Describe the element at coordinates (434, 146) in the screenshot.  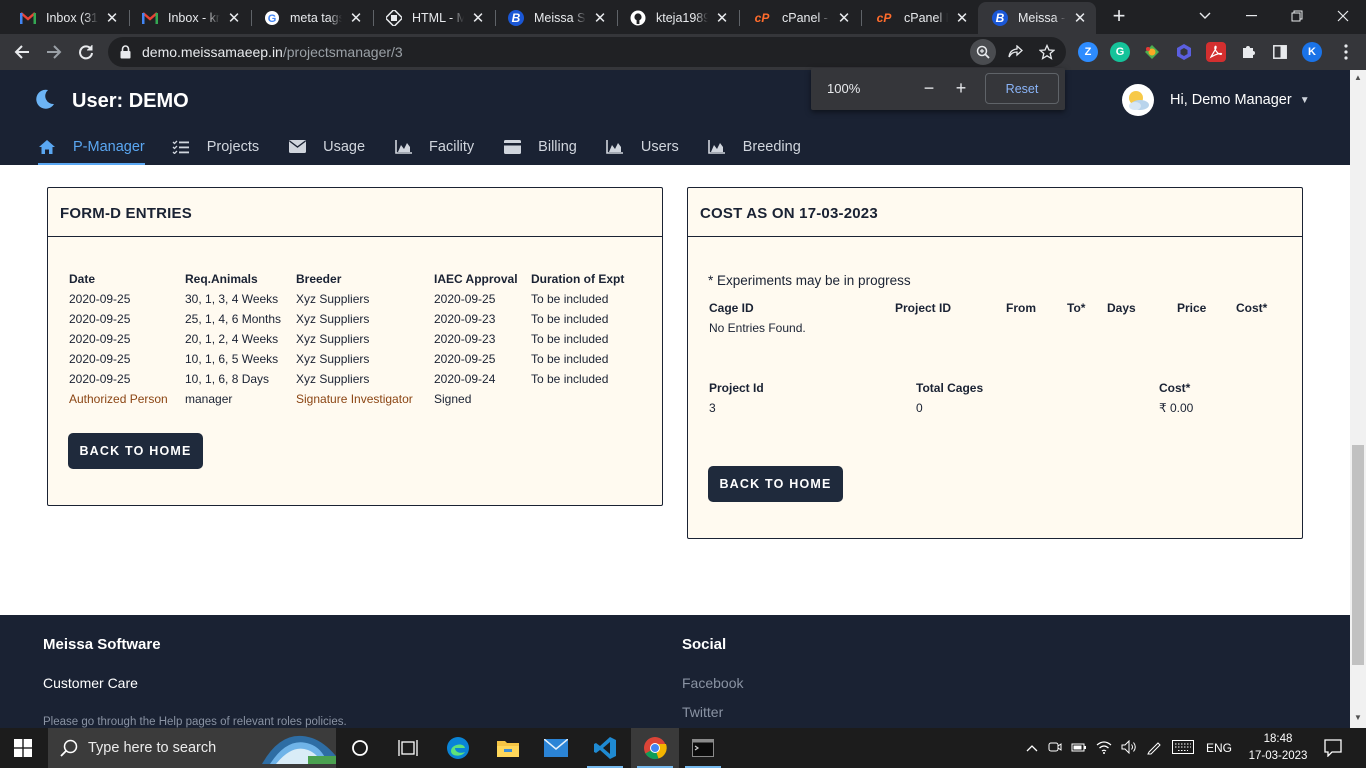
I see `nav-facility: Facility` at that location.